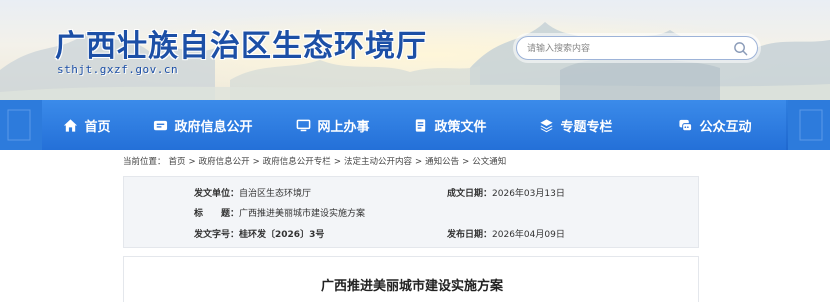 The height and width of the screenshot is (302, 830). I want to click on nav-right-ornament, so click(809, 125).